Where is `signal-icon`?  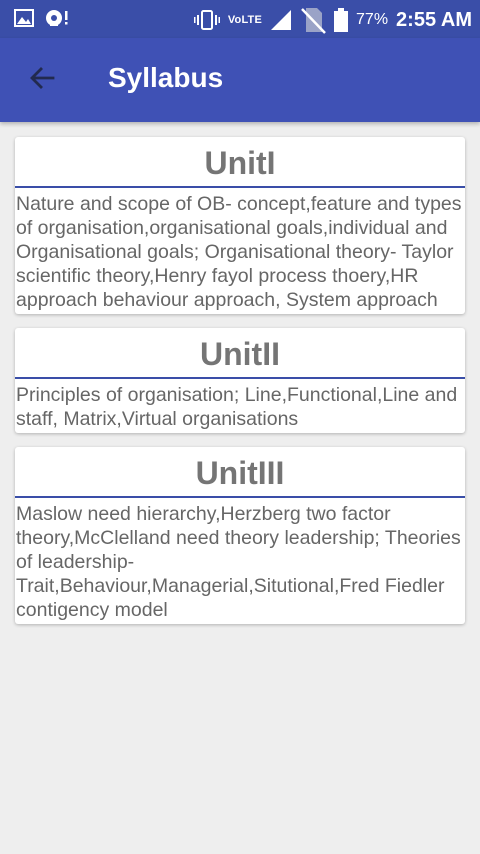
signal-icon is located at coordinates (281, 20).